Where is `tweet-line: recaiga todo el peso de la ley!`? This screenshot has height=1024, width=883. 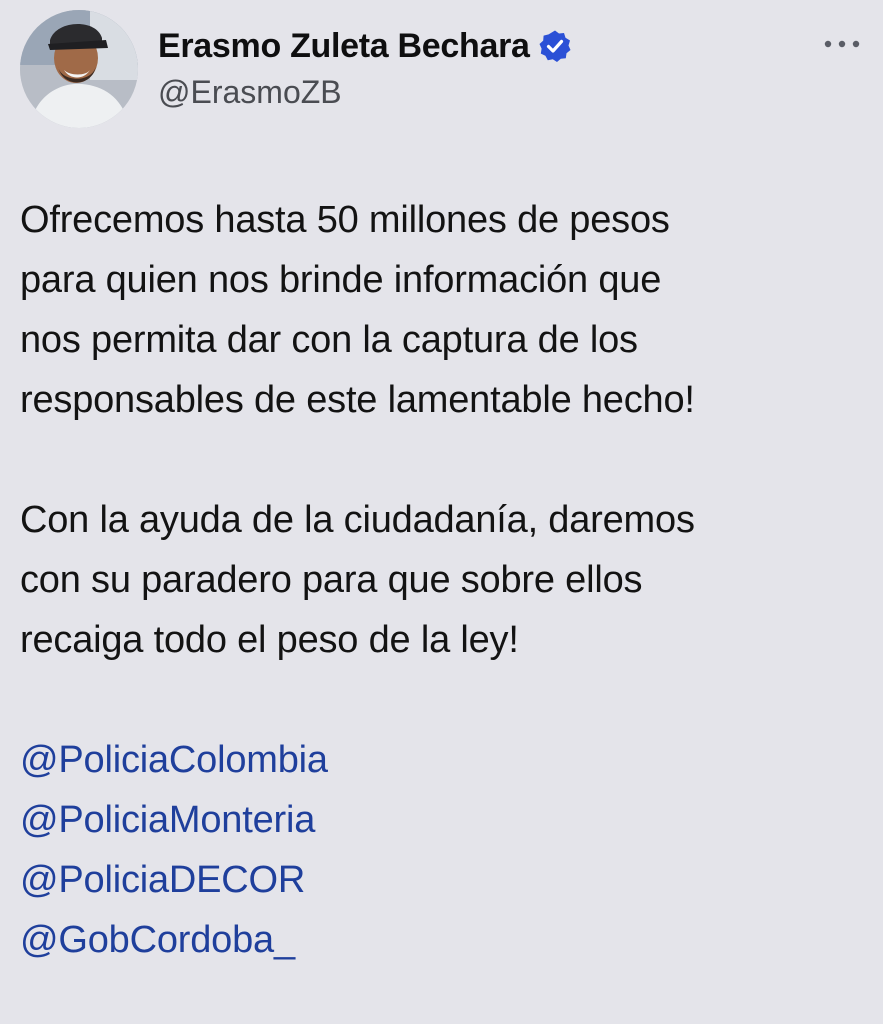
tweet-line: recaiga todo el peso de la ley! is located at coordinates (269, 640).